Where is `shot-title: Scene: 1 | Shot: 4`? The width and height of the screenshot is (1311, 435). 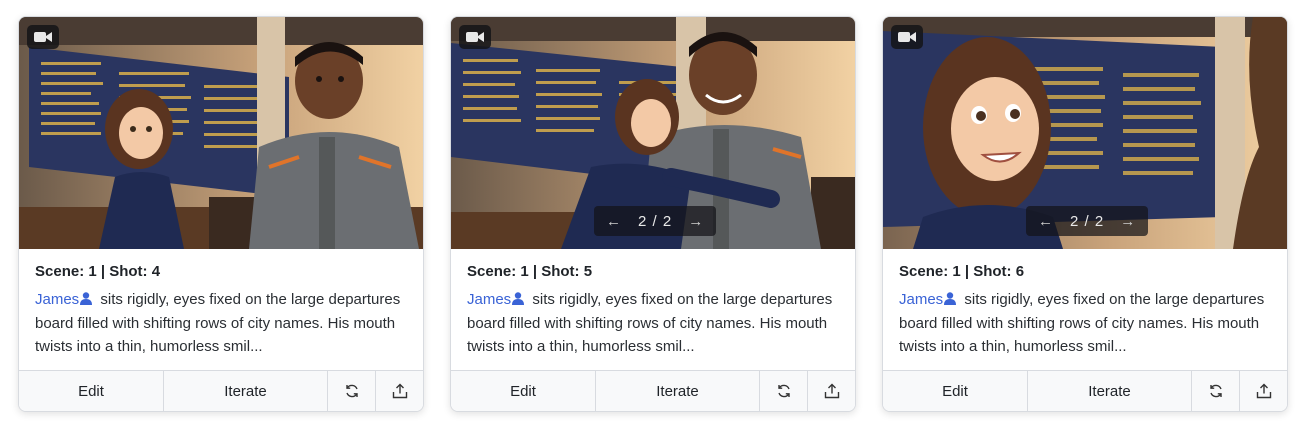 shot-title: Scene: 1 | Shot: 4 is located at coordinates (98, 271).